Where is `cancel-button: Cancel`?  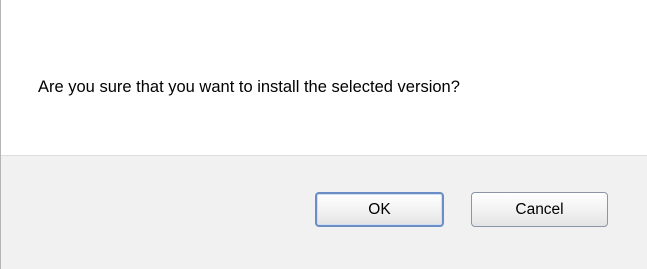 cancel-button: Cancel is located at coordinates (539, 209).